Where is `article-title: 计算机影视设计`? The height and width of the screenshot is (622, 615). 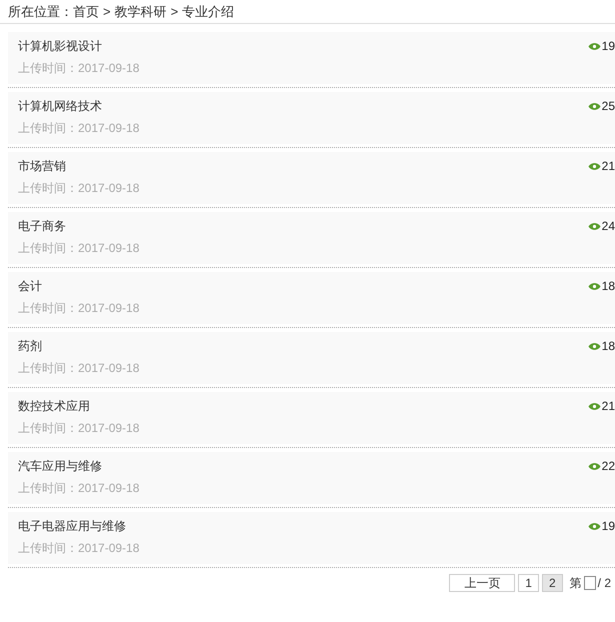
article-title: 计算机影视设计 is located at coordinates (79, 46).